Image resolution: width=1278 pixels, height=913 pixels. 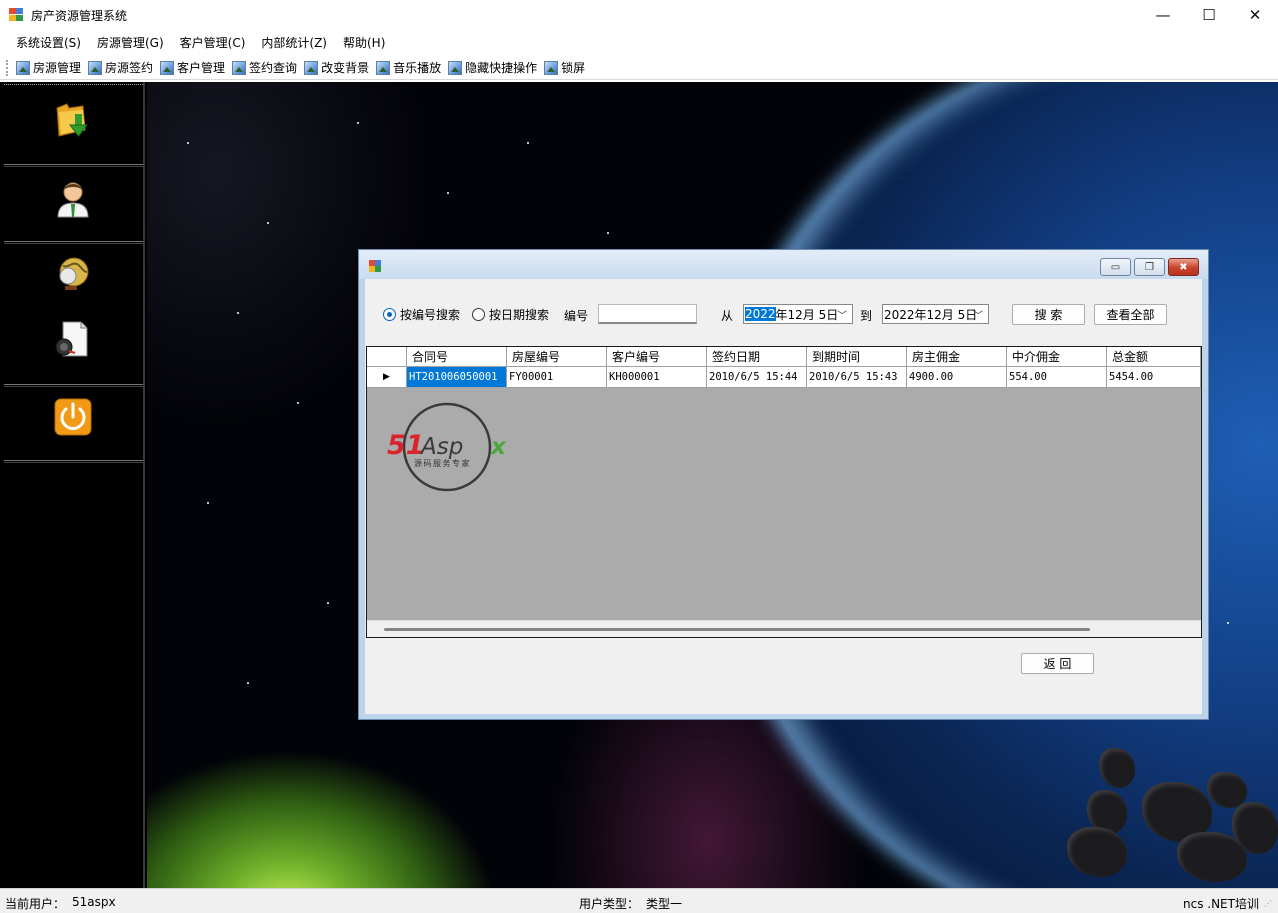 What do you see at coordinates (1209, 15) in the screenshot?
I see `maximize-button: ☐` at bounding box center [1209, 15].